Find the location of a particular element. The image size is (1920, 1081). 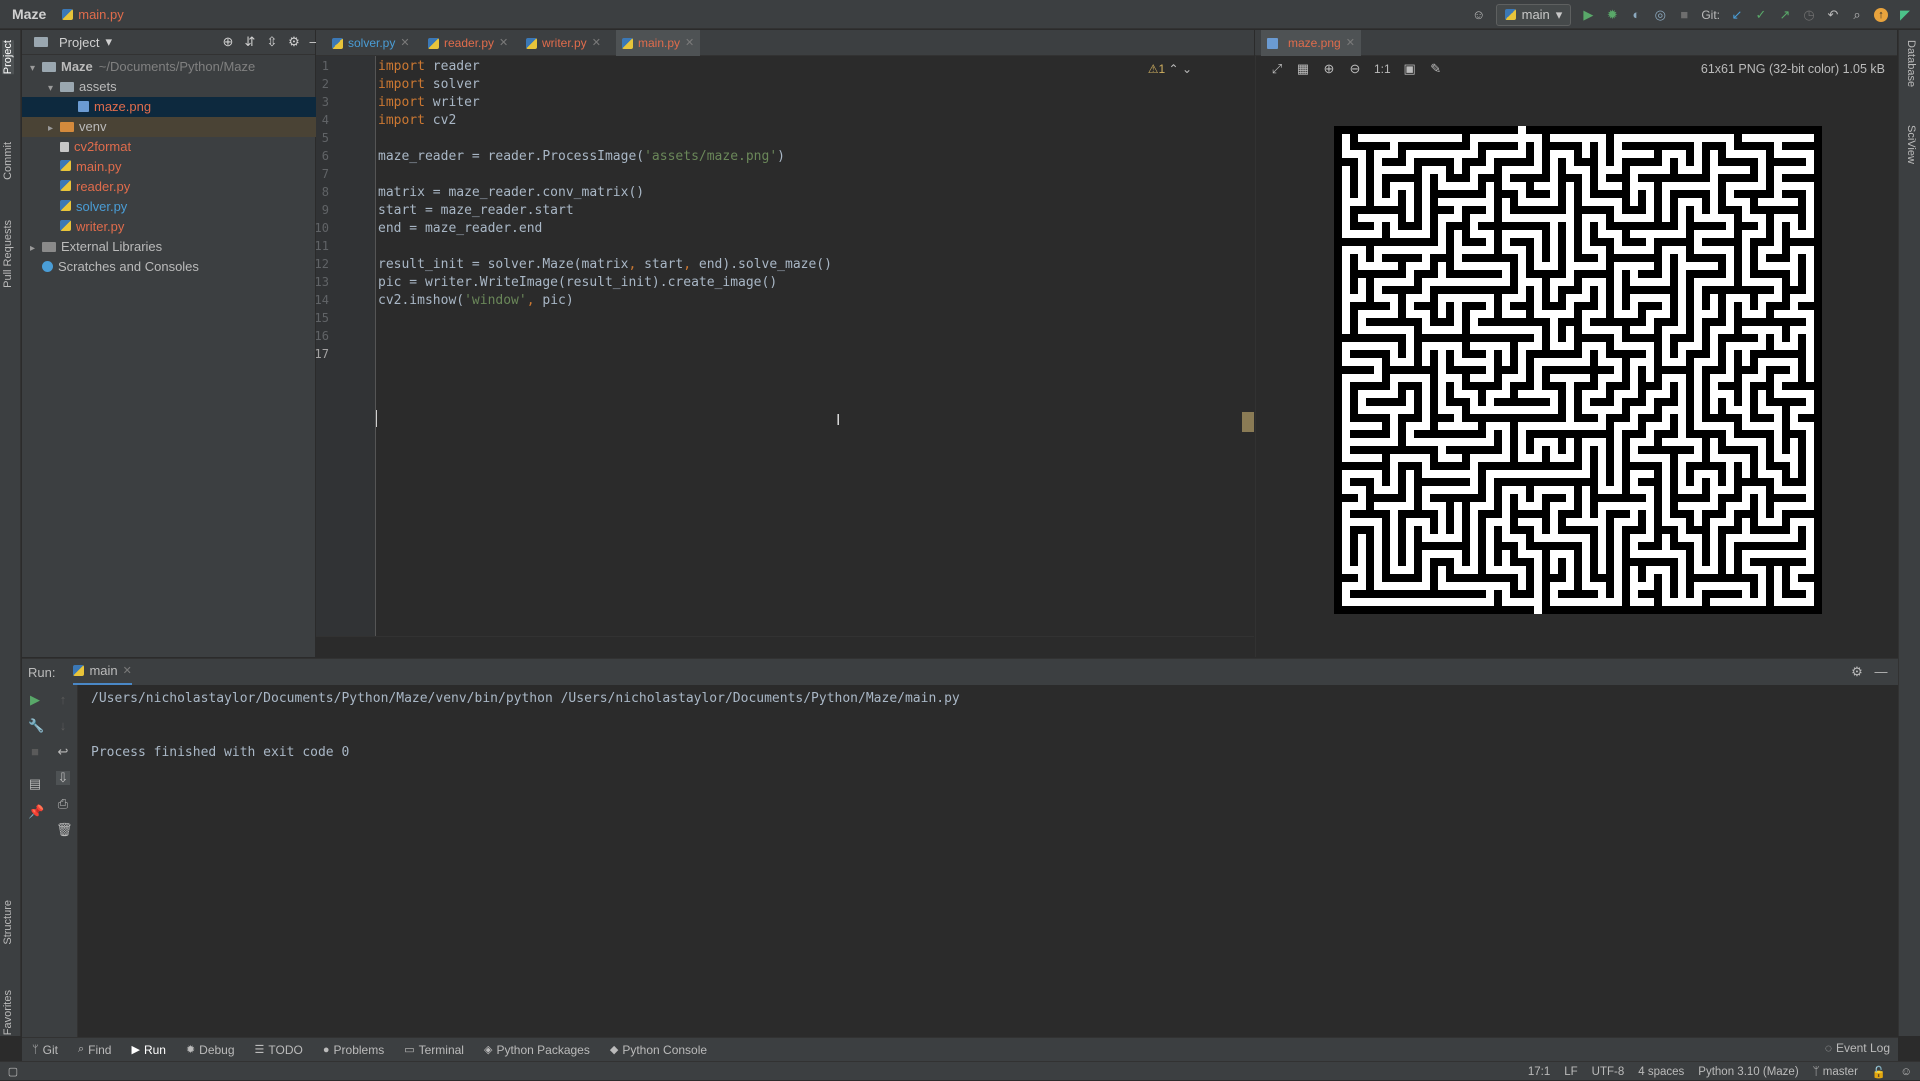

color-picker-icon: ✎ is located at coordinates (1436, 69).